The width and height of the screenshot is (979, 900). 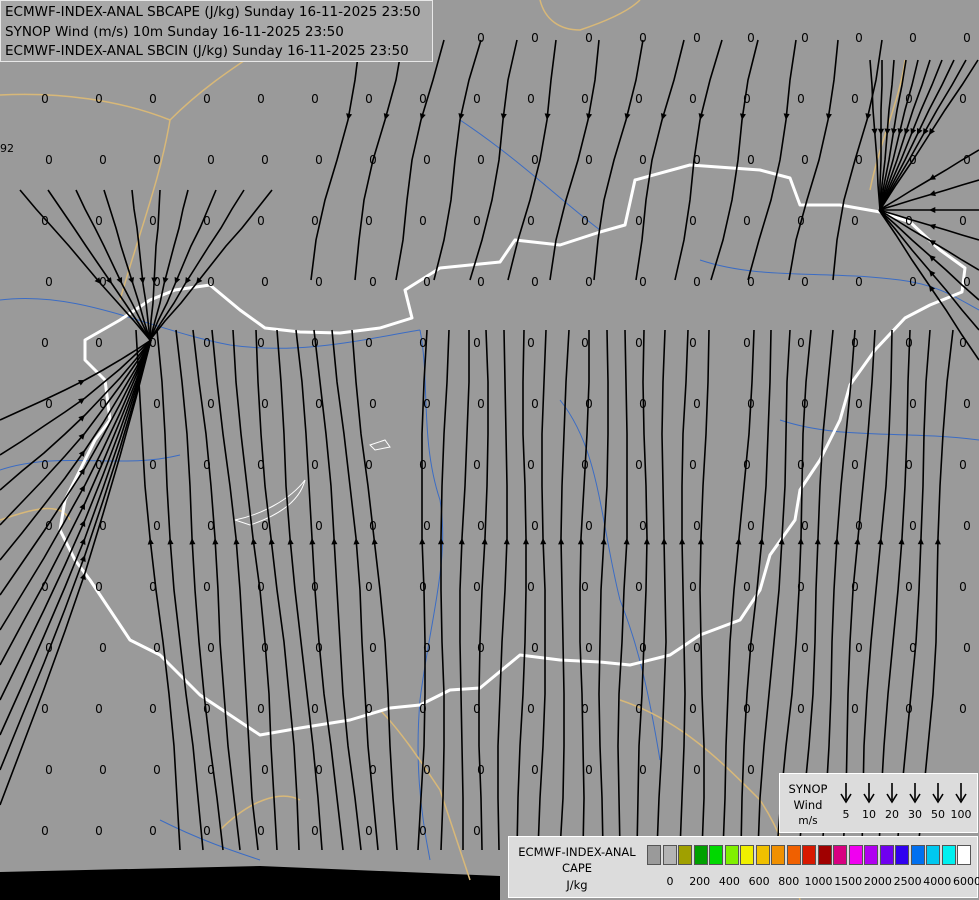 I want to click on cape-tick-label: 2000, so click(x=877, y=881).